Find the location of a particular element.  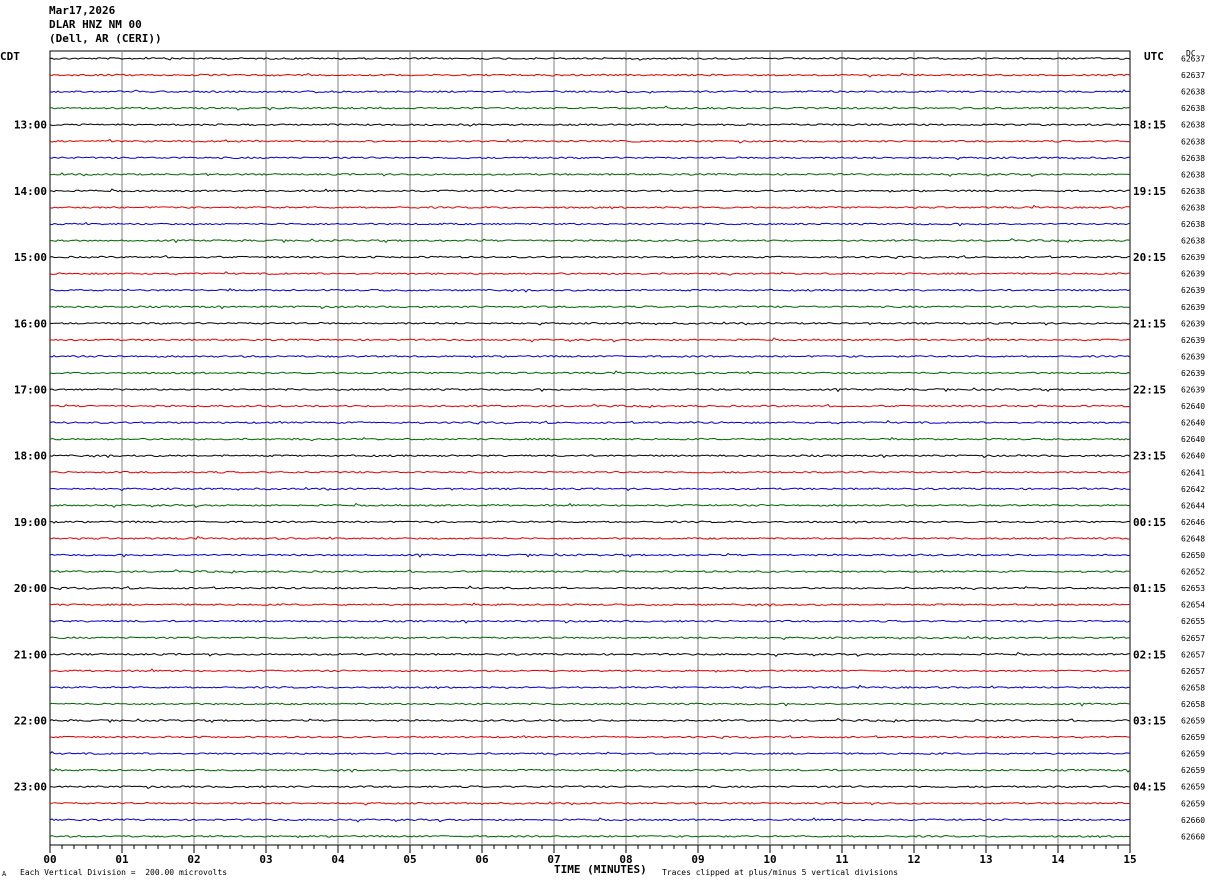

x-axis-title: TIME (MINUTES) is located at coordinates (600, 869).